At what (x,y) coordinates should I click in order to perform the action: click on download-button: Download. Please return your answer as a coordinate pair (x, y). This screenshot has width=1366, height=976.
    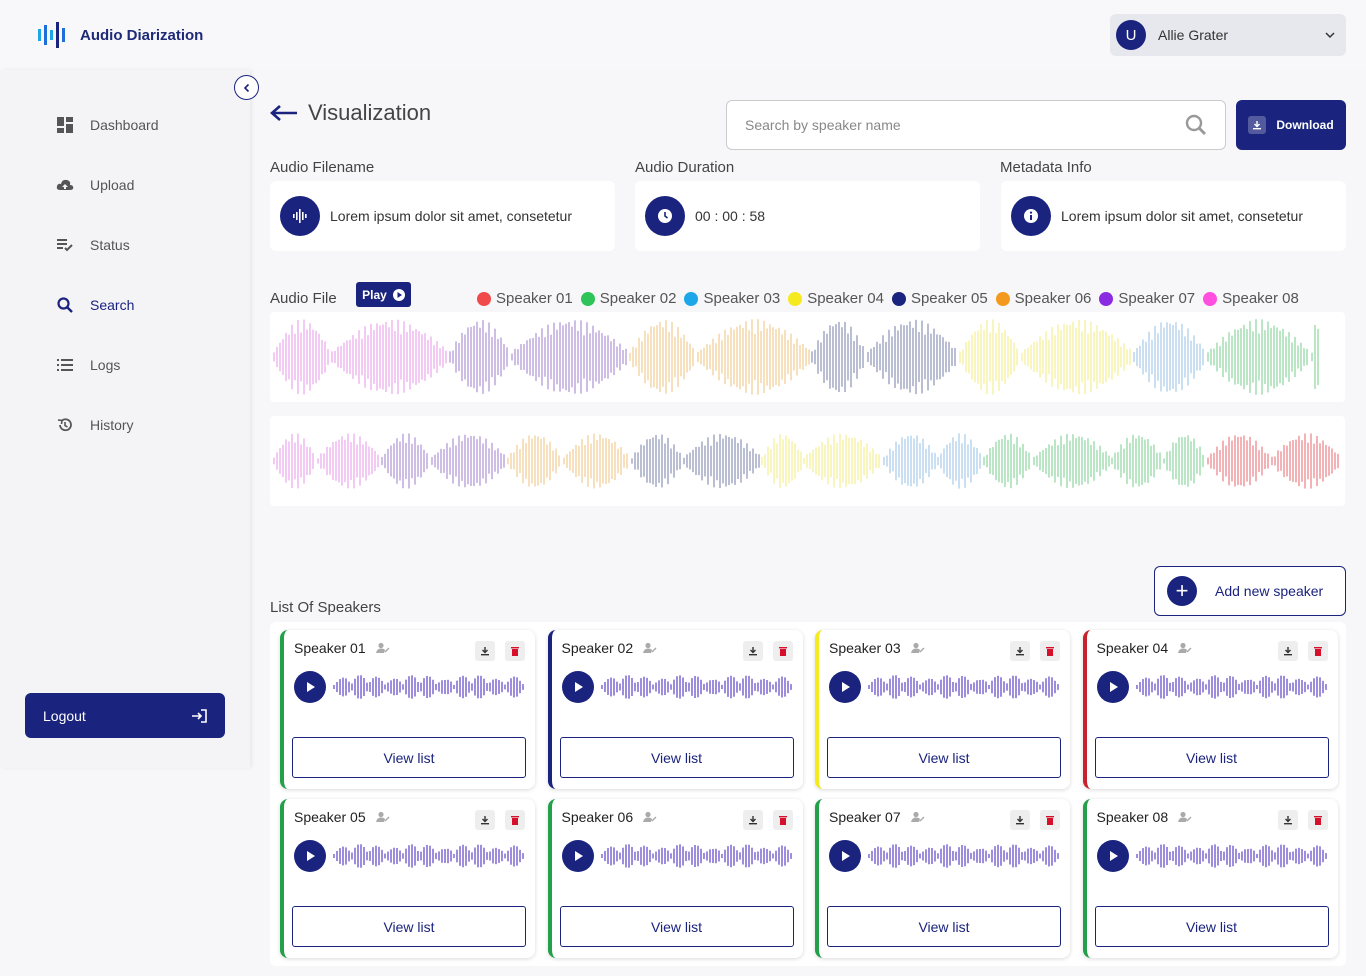
    Looking at the image, I should click on (1291, 125).